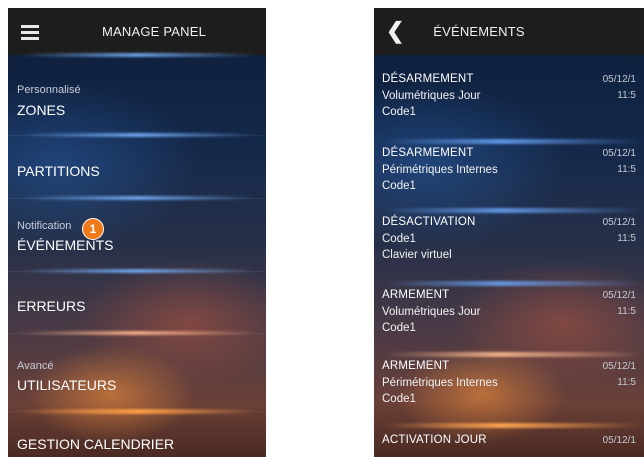  I want to click on menu-item-label: PARTITIONS, so click(58, 171).